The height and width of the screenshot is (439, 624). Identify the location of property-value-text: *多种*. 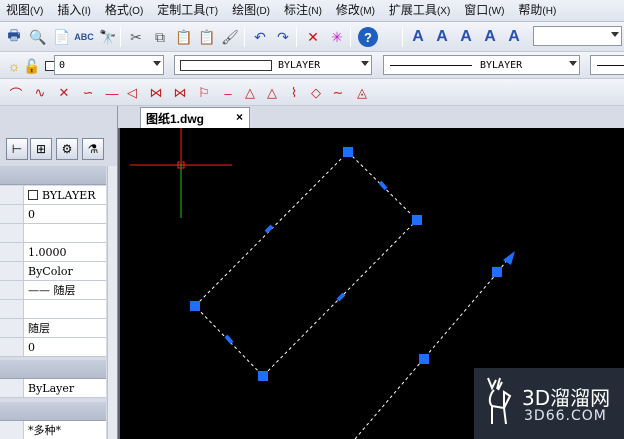
(44, 430).